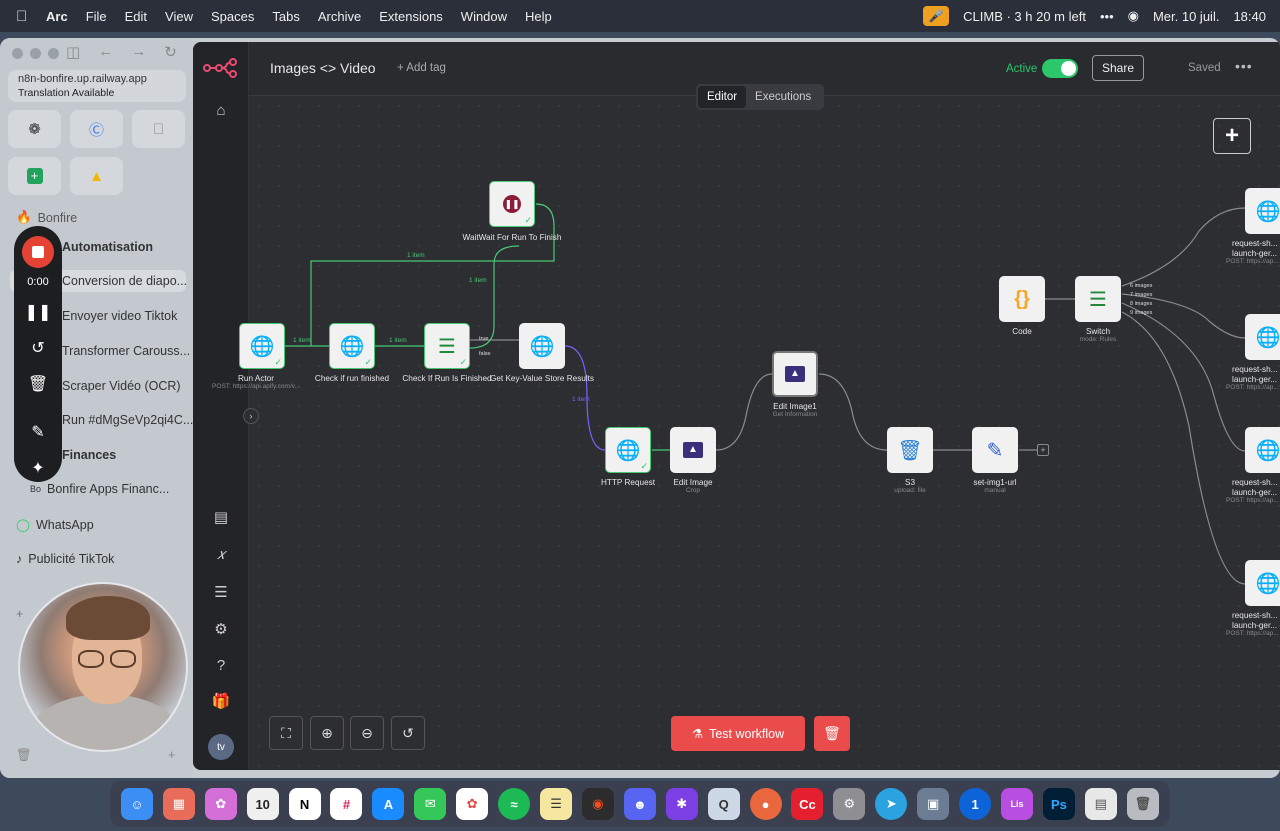  What do you see at coordinates (220, 804) in the screenshot?
I see `arc-browser-icon: ✿` at bounding box center [220, 804].